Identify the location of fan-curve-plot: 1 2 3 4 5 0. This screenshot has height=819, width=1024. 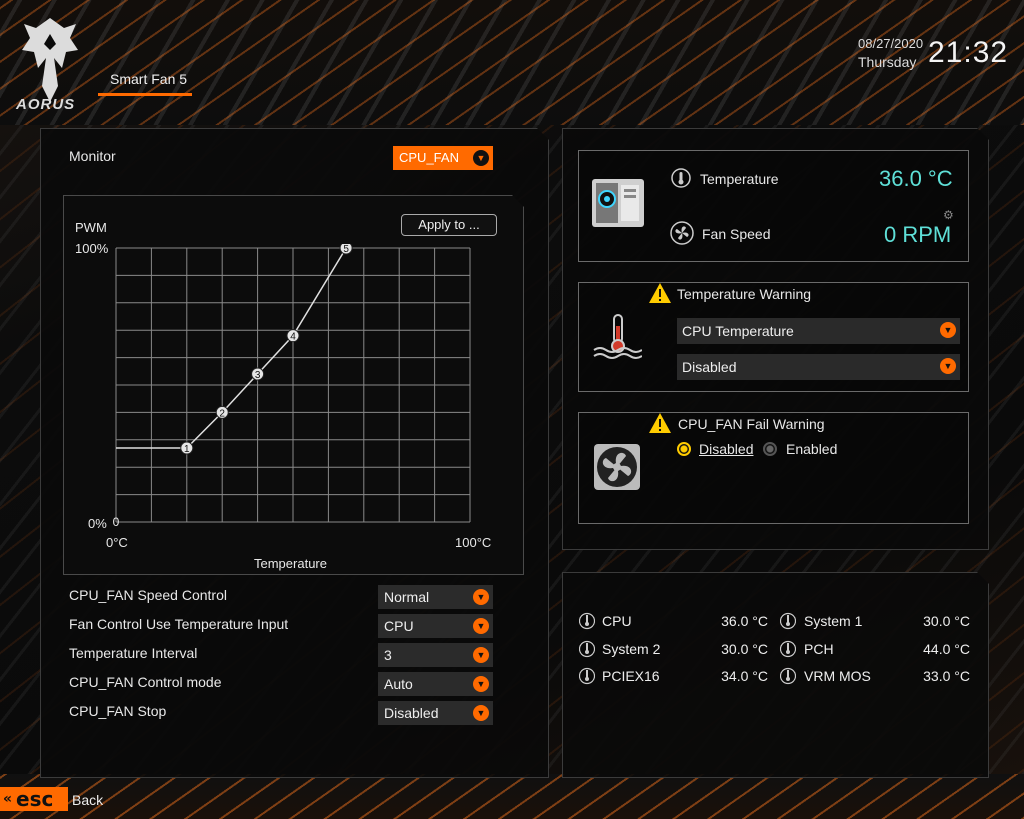
(293, 386).